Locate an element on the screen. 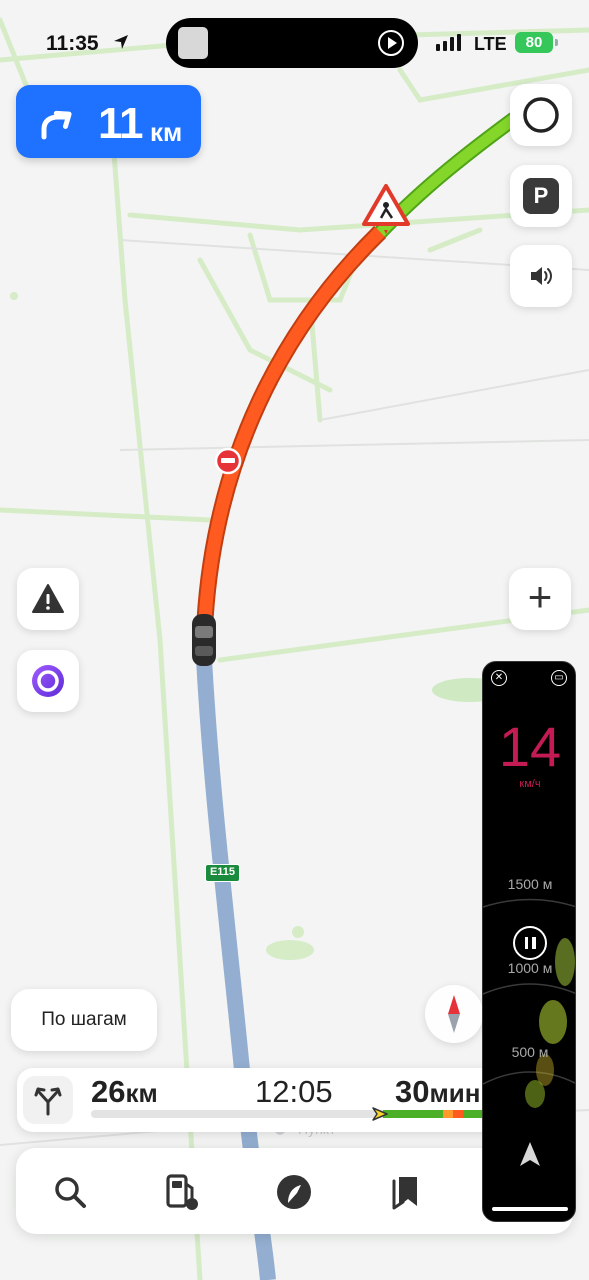  alice-assistant-icon is located at coordinates (541, 115).